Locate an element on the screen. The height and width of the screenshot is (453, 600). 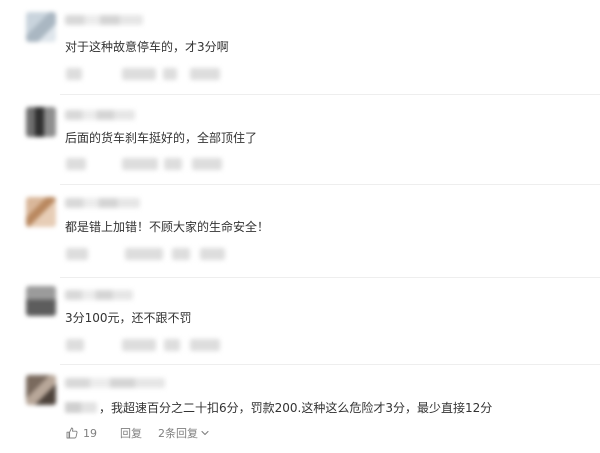
view-replies-button: 2条回复 is located at coordinates (184, 433).